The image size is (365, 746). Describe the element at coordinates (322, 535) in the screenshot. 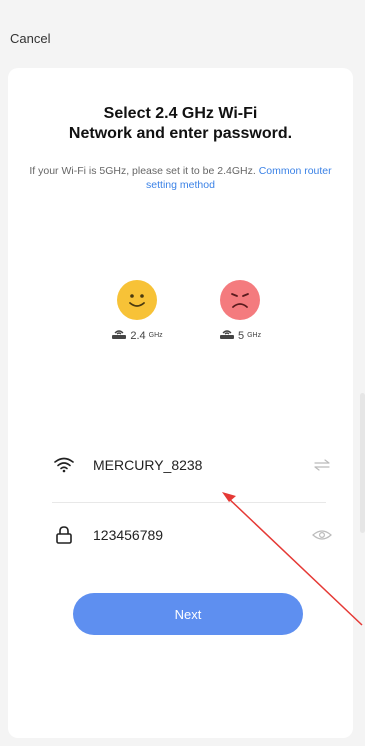

I see `eye-icon` at that location.